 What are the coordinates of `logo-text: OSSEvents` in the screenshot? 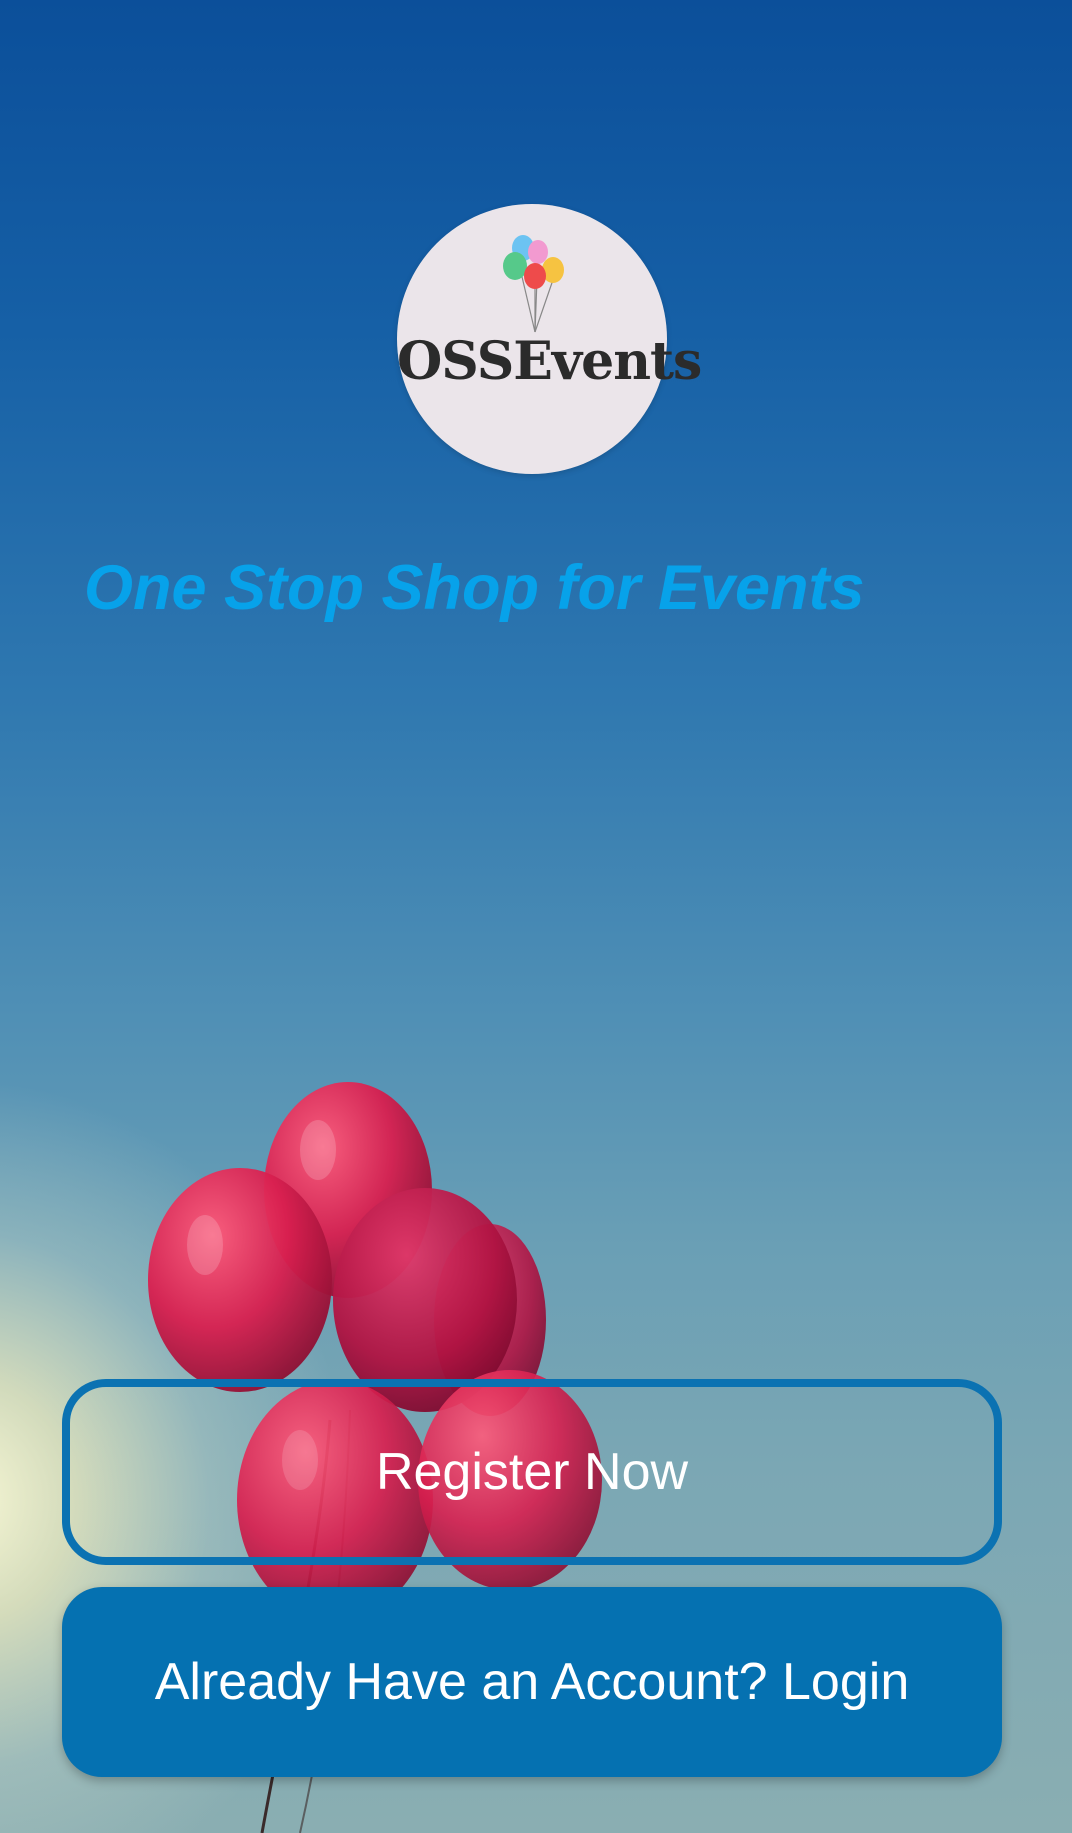 It's located at (549, 361).